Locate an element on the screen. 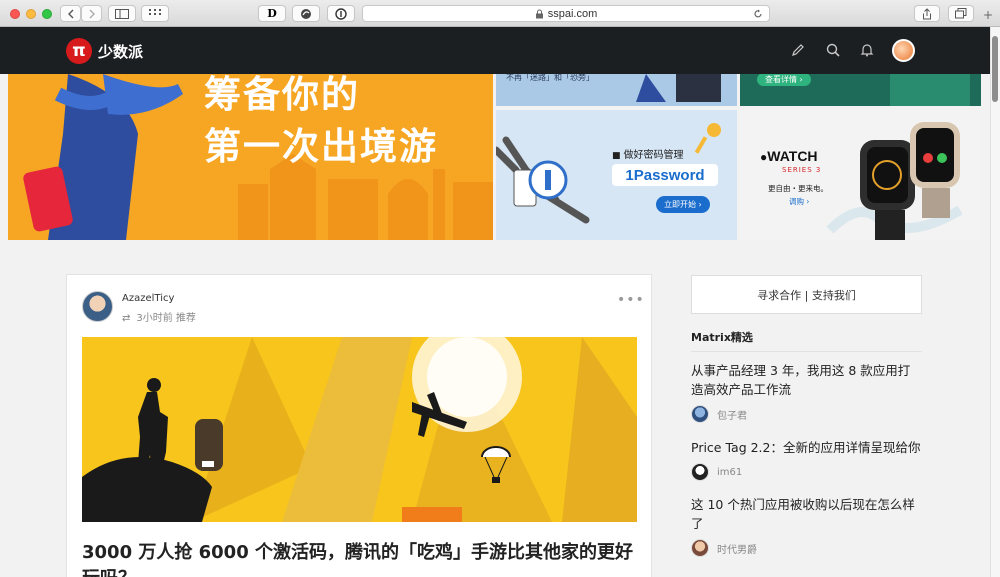  address-bar: sspai.com is located at coordinates (566, 13).